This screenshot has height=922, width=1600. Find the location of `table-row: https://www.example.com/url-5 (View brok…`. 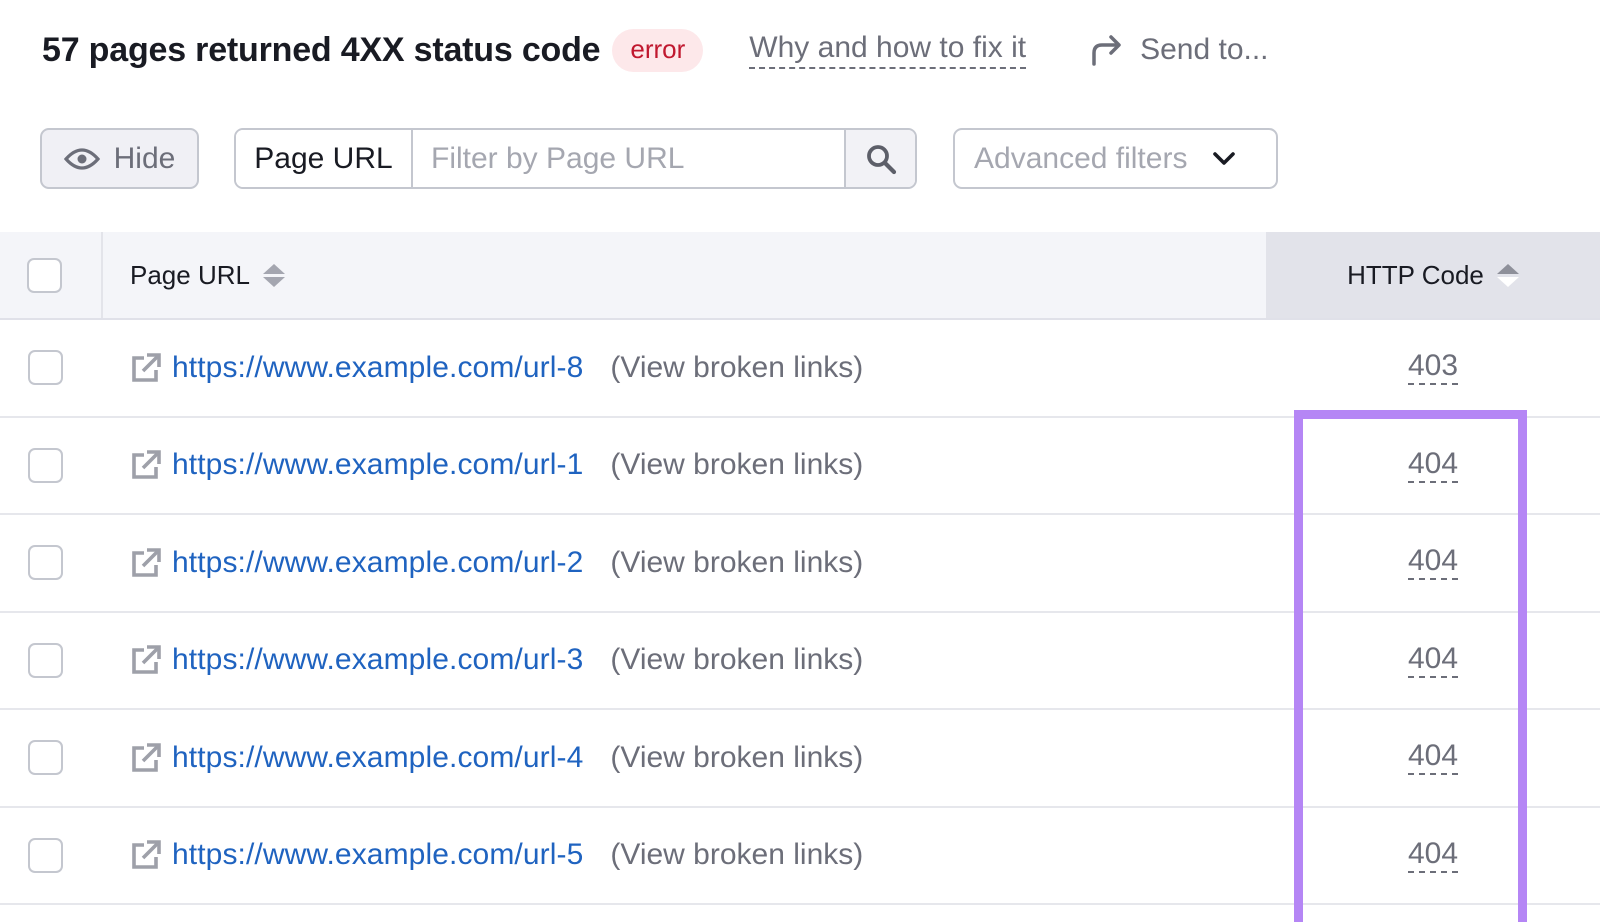

table-row: https://www.example.com/url-5 (View brok… is located at coordinates (800, 856).